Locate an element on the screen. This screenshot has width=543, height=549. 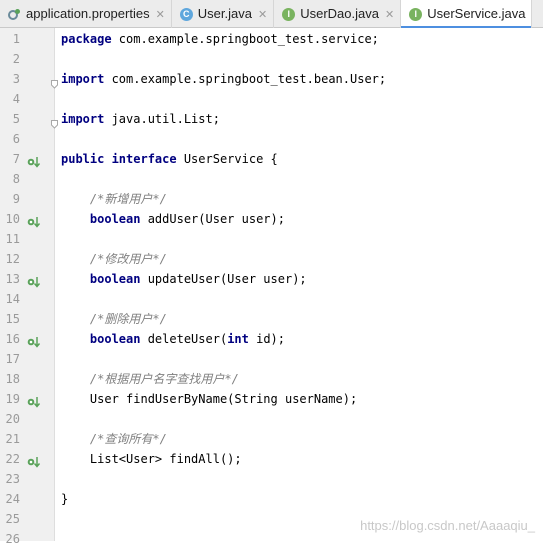
line-number: 21 is located at coordinates (12, 439).